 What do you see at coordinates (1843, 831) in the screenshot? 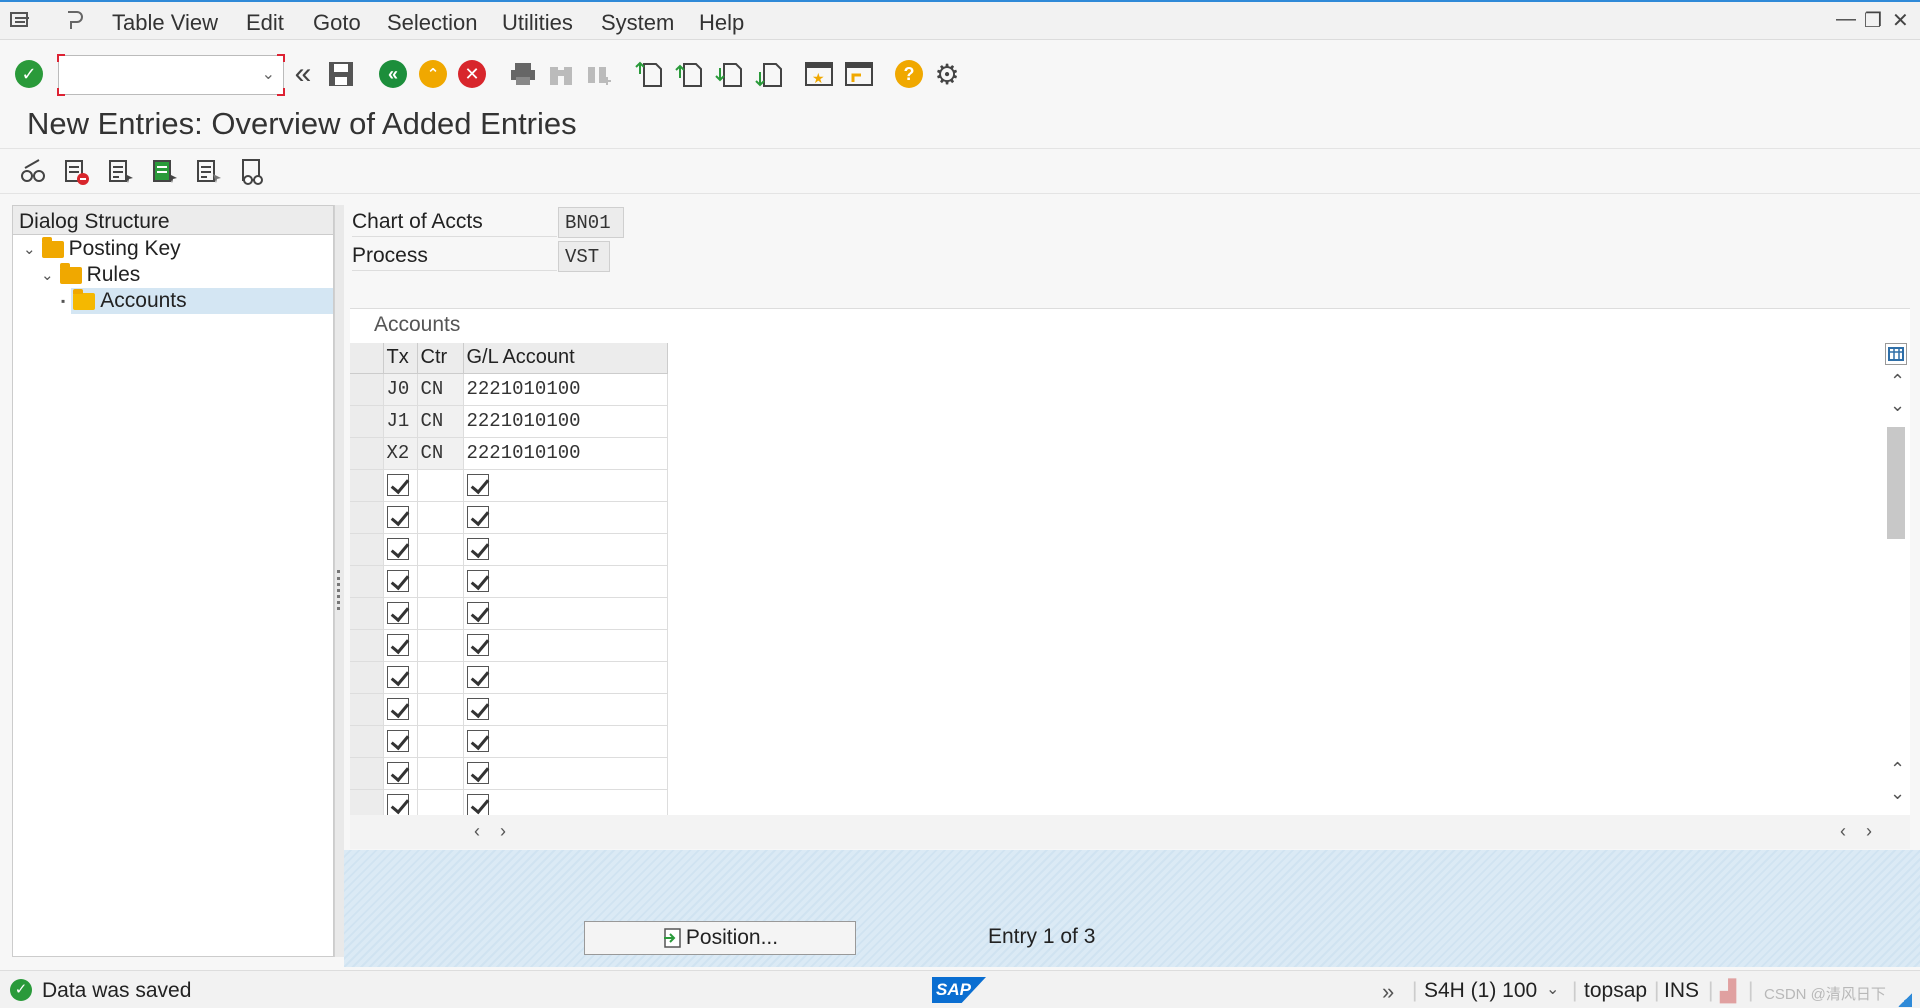
I see `scroll-left-far-icon: ‹` at bounding box center [1843, 831].